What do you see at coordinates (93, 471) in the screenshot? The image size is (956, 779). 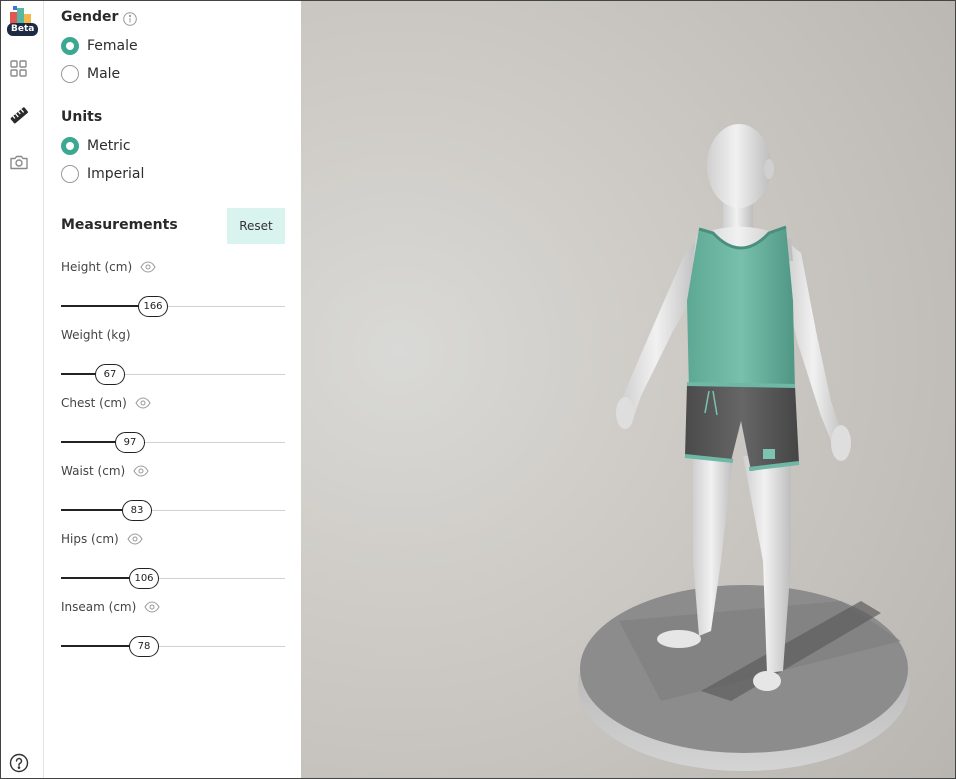 I see `measurement-label: Waist (cm)` at bounding box center [93, 471].